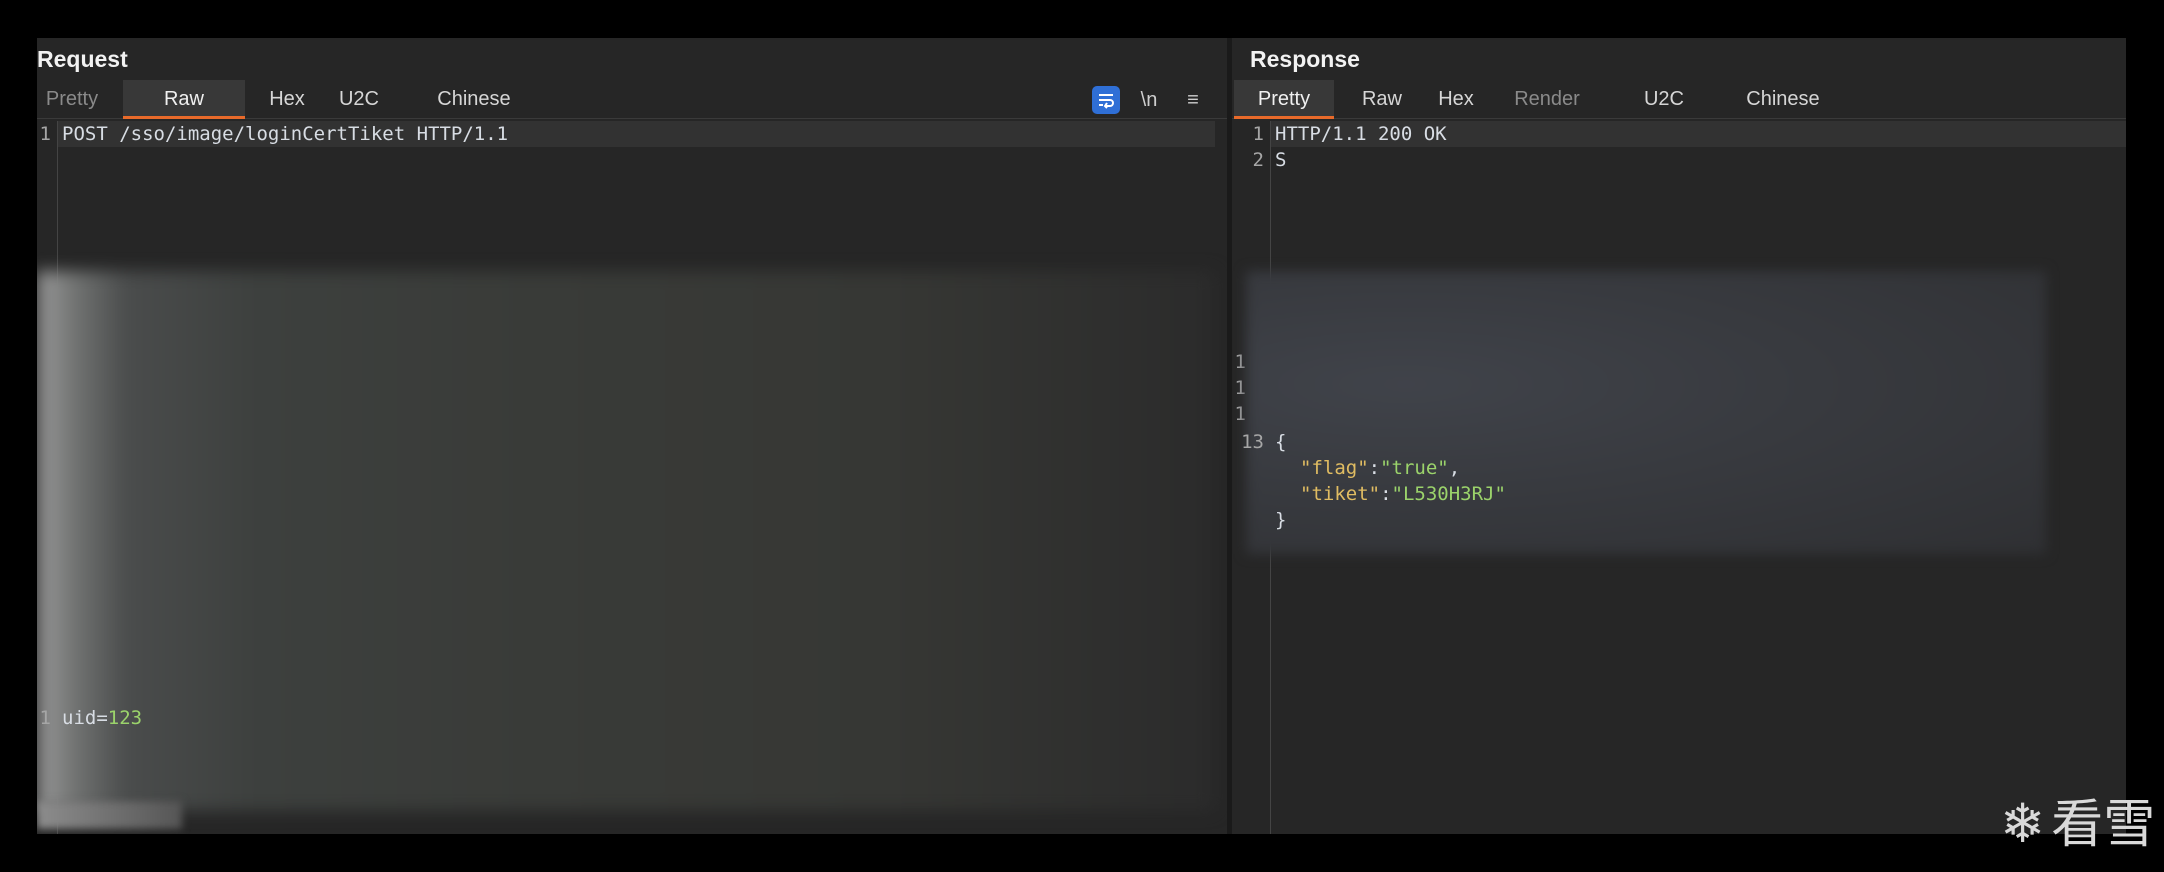  What do you see at coordinates (632, 99) in the screenshot?
I see `request-tabbar: Pretty Raw Hex U2C Chinese \n ≡` at bounding box center [632, 99].